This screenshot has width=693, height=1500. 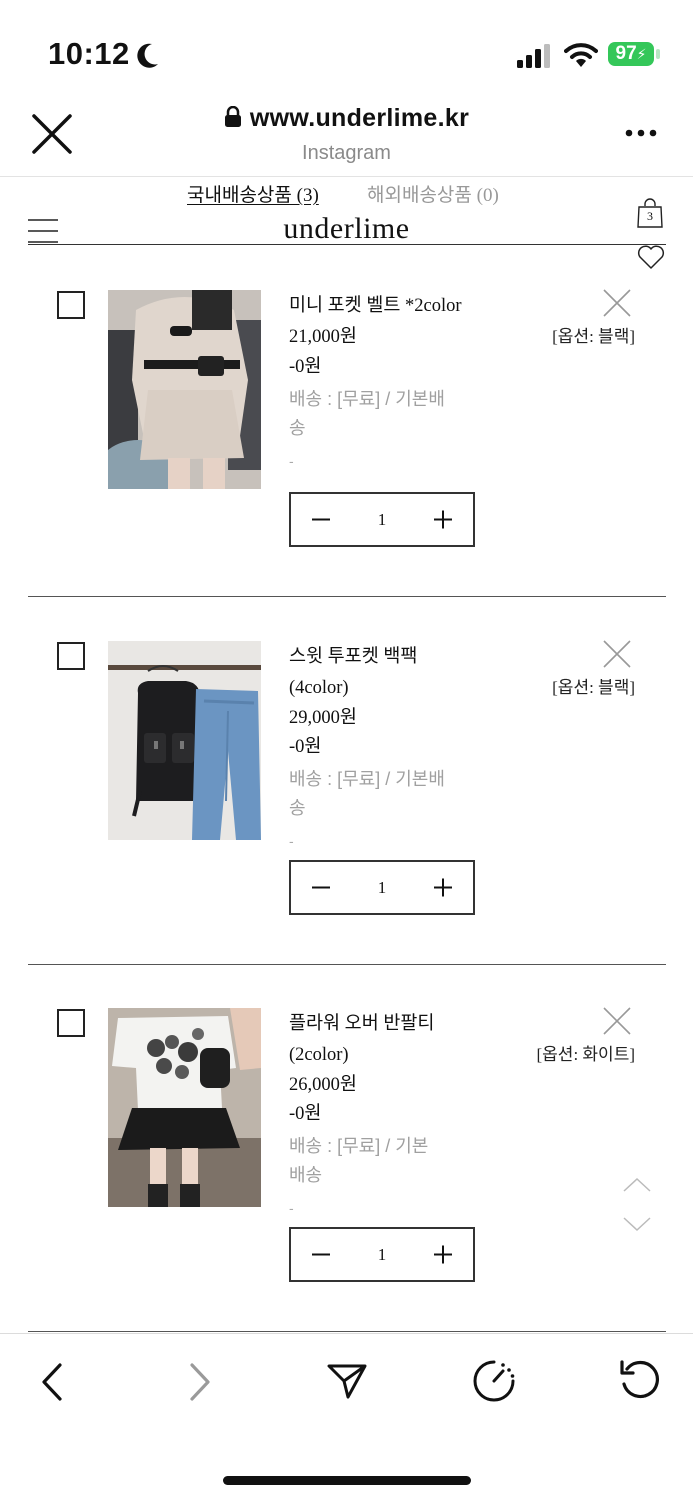 I want to click on product-name-cont: (4color), so click(x=319, y=688).